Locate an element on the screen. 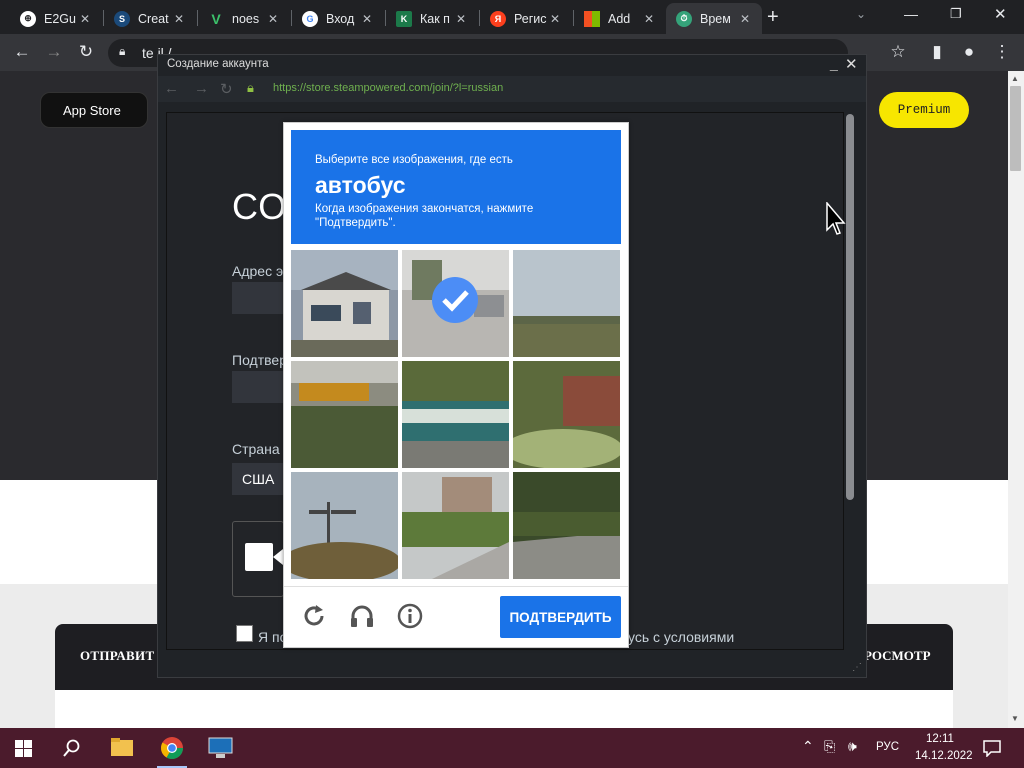  tab-google: G Вход ✕ is located at coordinates (338, 18).